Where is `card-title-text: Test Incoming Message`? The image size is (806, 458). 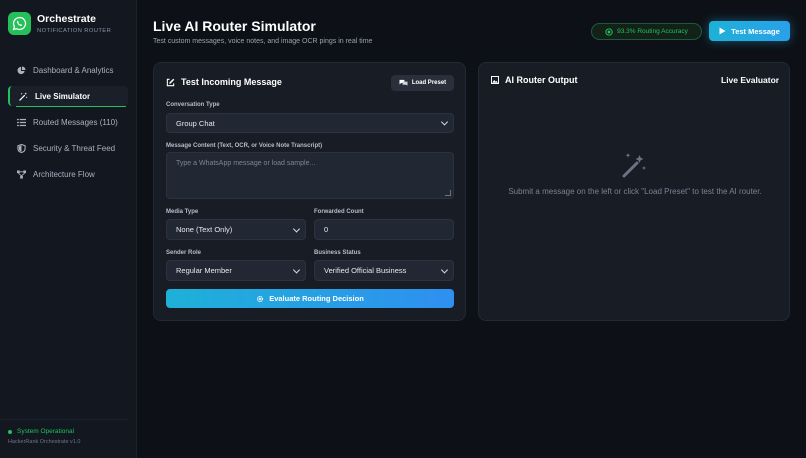 card-title-text: Test Incoming Message is located at coordinates (231, 82).